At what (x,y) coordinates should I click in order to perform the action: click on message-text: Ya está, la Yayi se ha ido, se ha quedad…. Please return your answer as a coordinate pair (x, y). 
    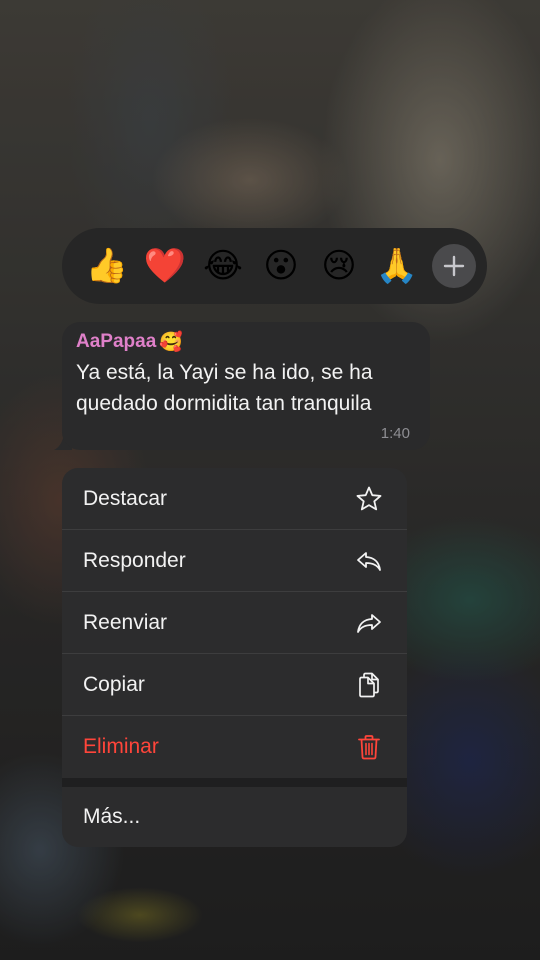
    Looking at the image, I should click on (224, 388).